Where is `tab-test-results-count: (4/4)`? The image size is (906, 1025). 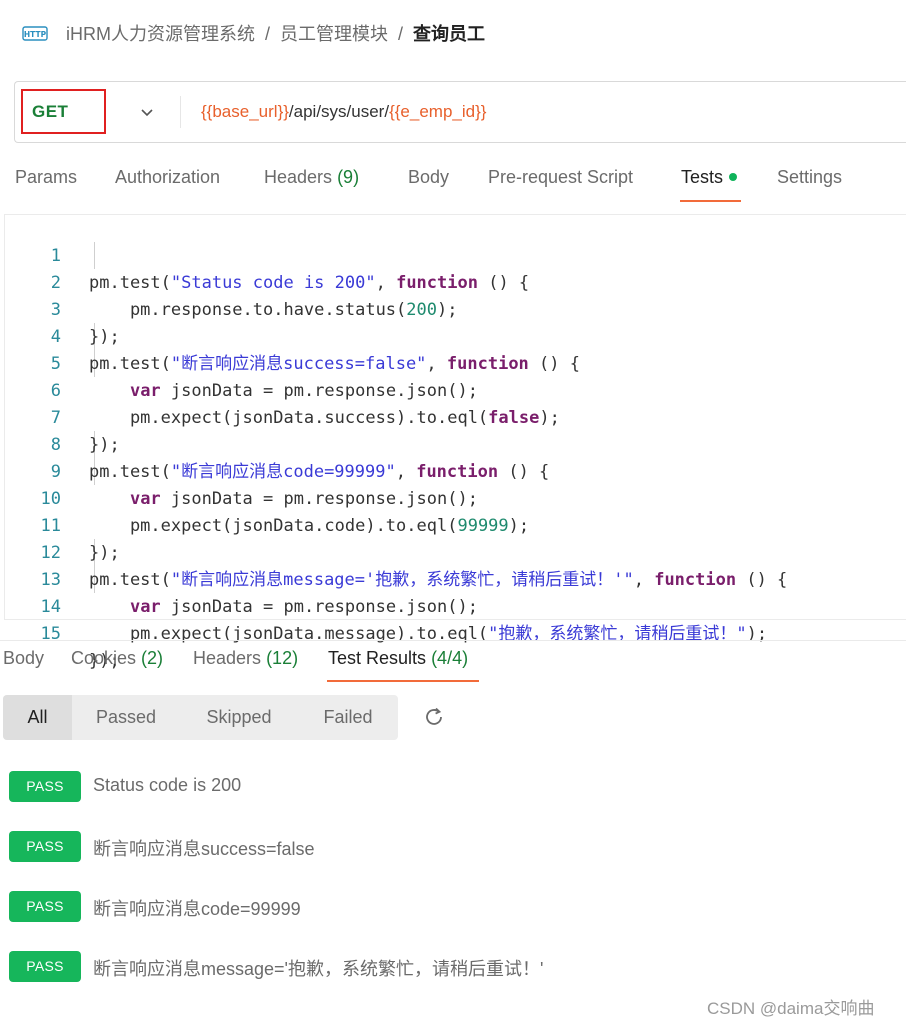
tab-test-results-count: (4/4) is located at coordinates (450, 658).